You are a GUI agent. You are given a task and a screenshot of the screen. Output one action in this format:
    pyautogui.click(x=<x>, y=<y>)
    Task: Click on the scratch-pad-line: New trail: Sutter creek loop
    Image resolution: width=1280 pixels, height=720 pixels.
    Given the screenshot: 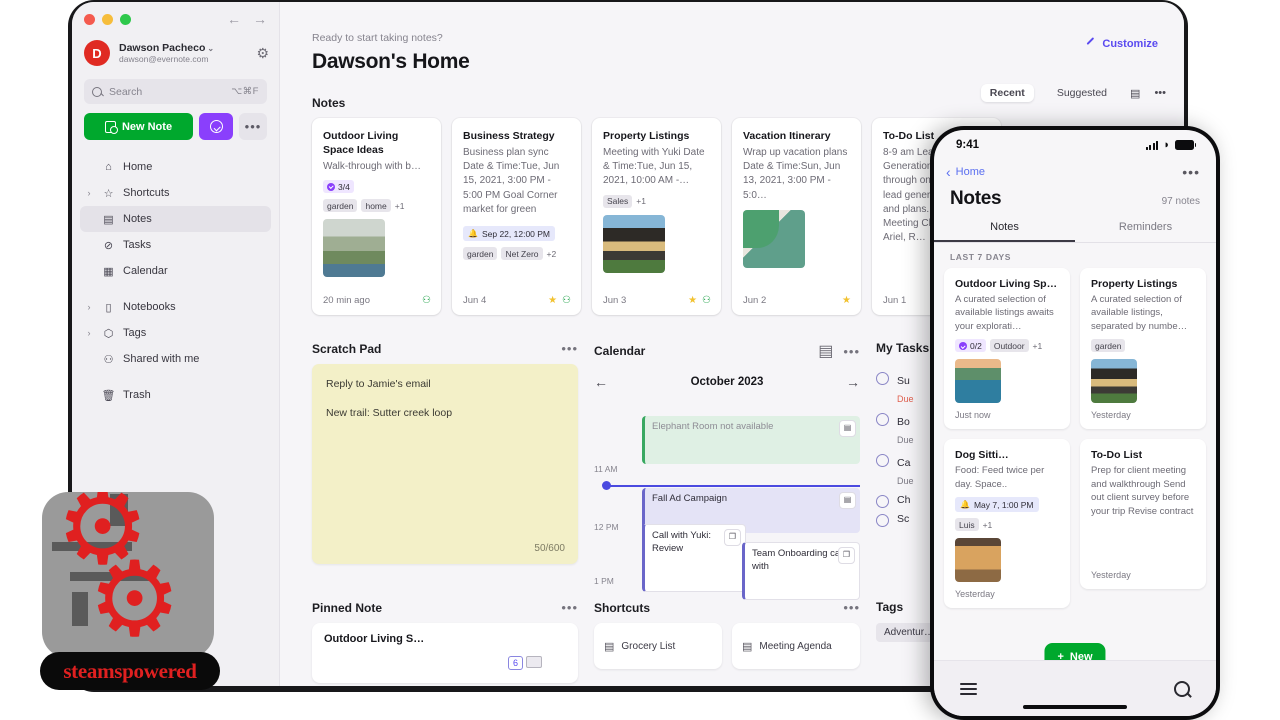 What is the action you would take?
    pyautogui.click(x=389, y=413)
    